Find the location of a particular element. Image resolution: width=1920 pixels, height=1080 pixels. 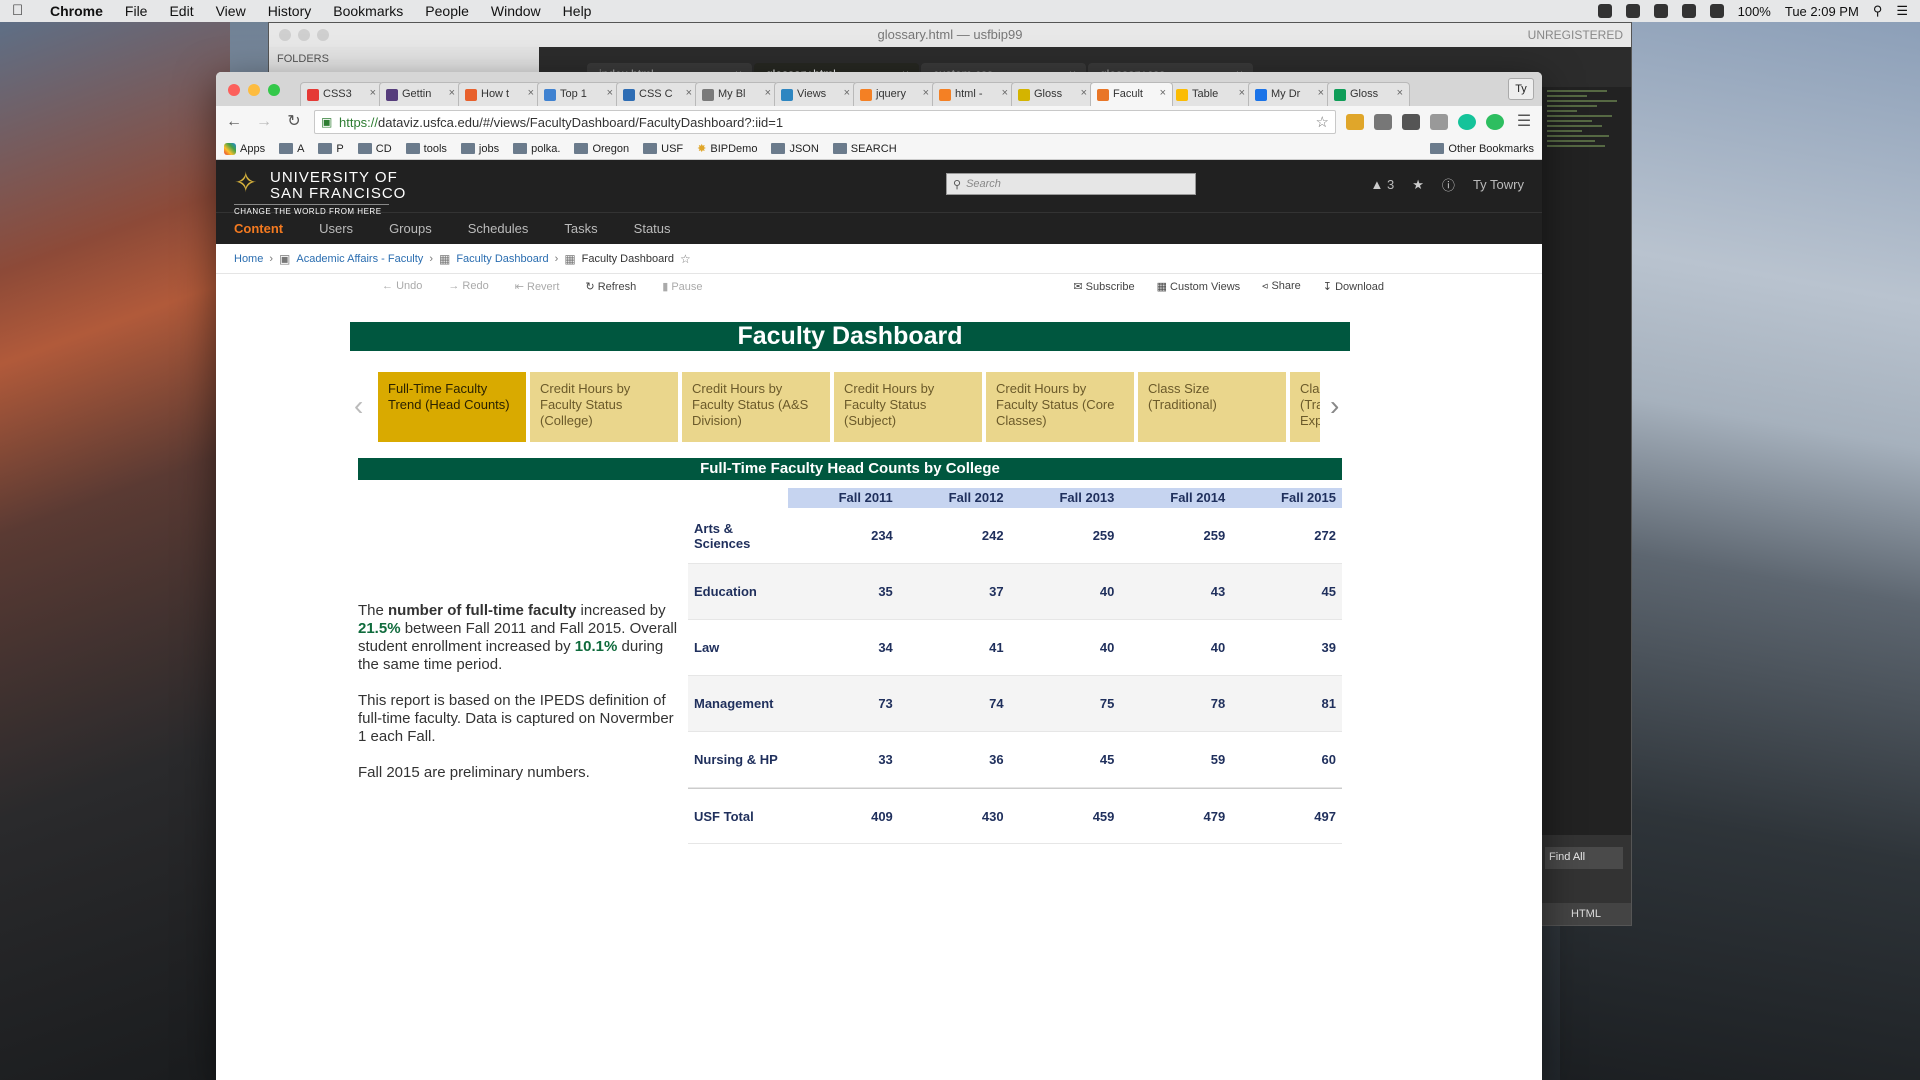

grammarly-icon is located at coordinates (1467, 122).